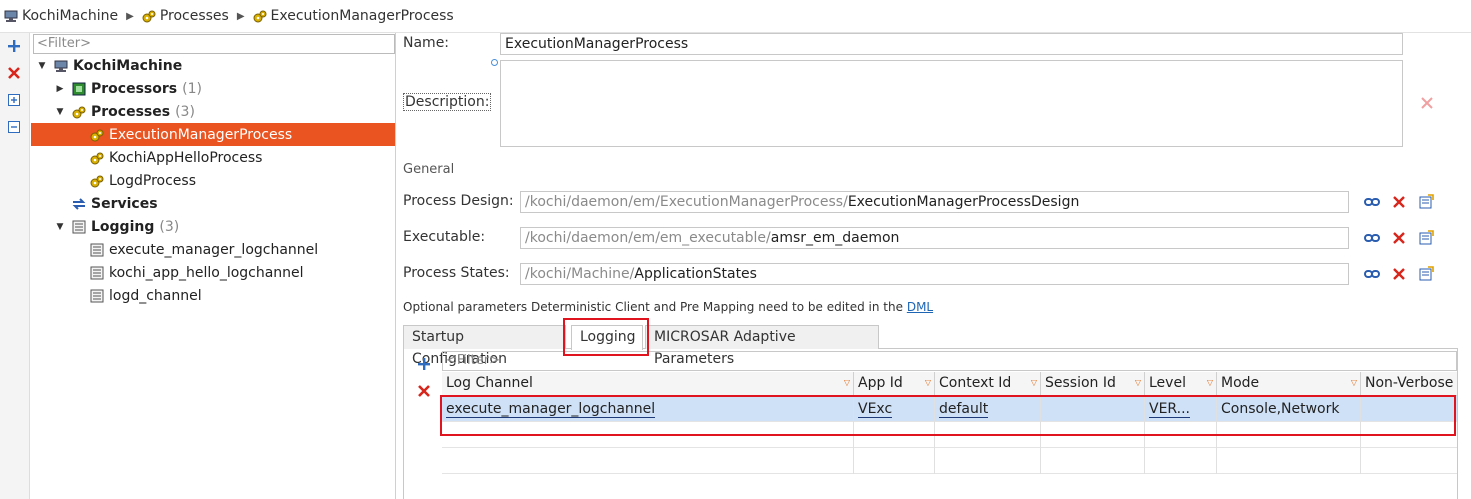 This screenshot has height=499, width=1471. I want to click on tree-node-label: Logging, so click(123, 226).